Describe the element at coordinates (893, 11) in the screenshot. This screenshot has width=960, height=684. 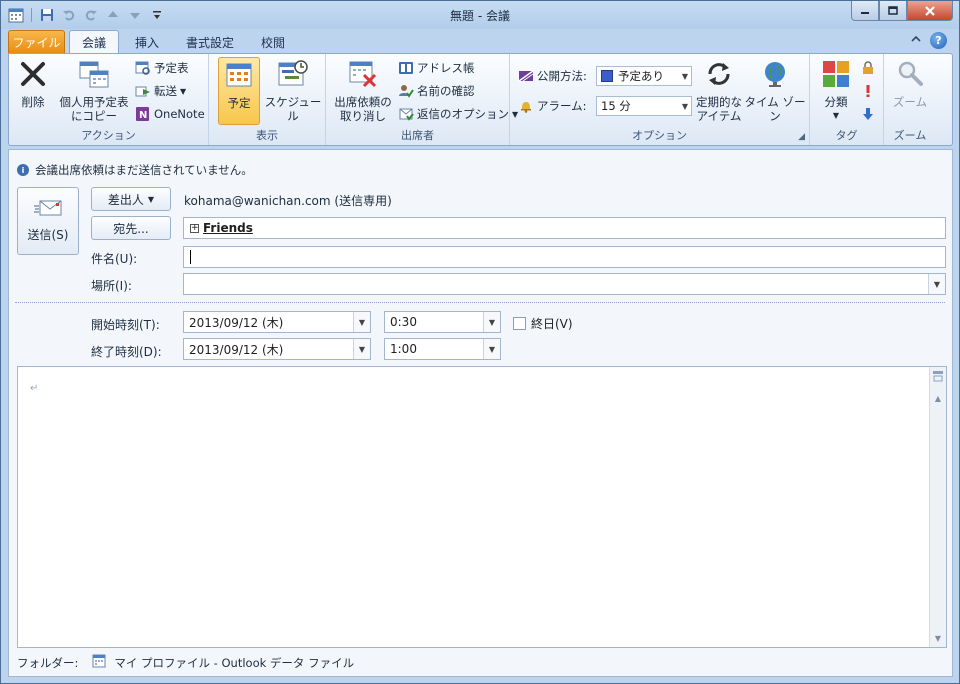
I see `maximize-icon` at that location.